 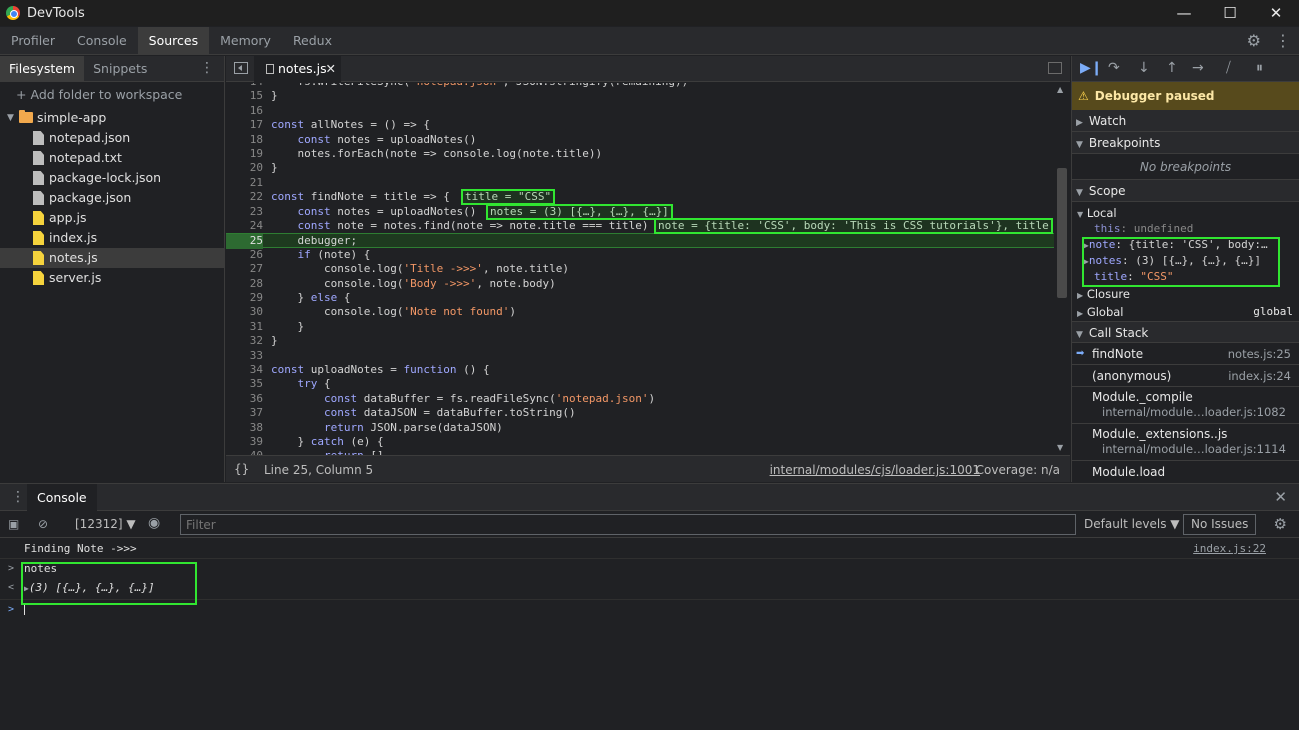 I want to click on line-number: 18, so click(x=244, y=140).